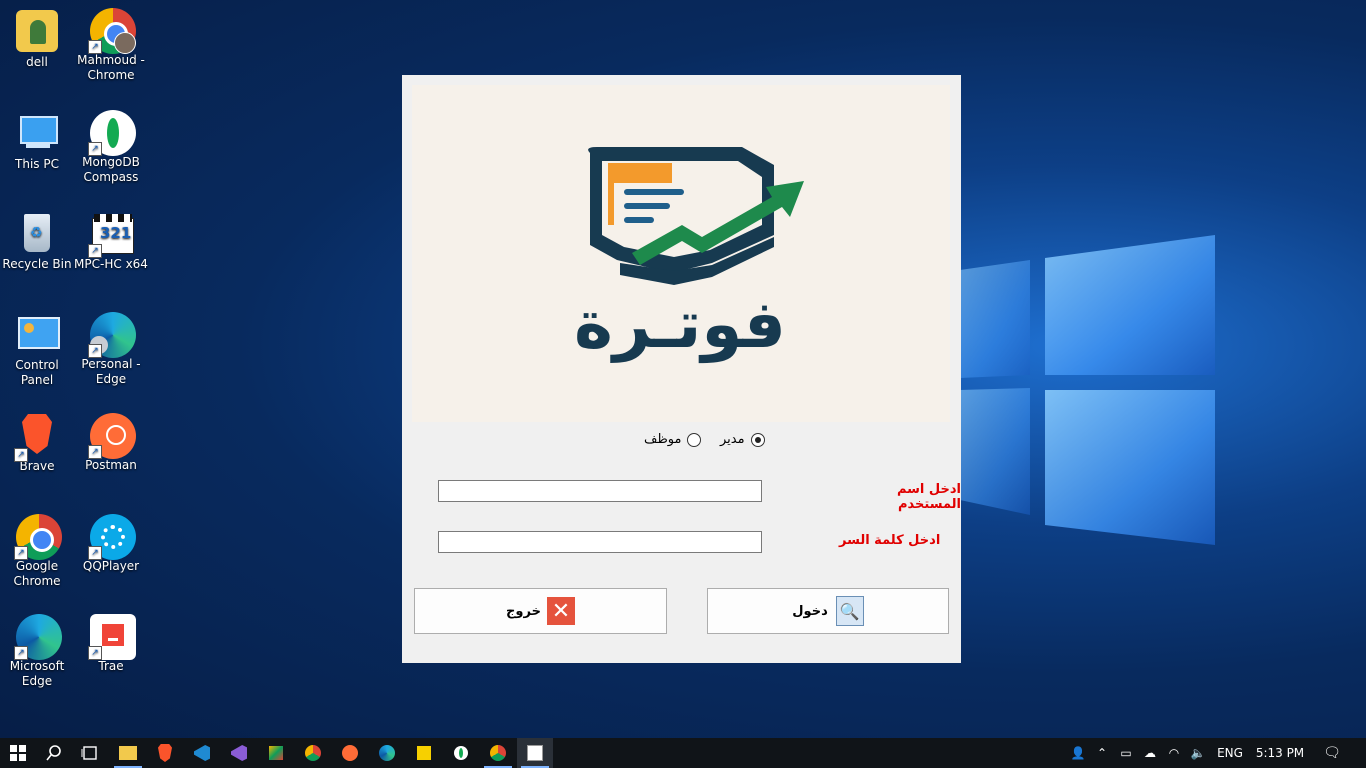 This screenshot has height=768, width=1366. I want to click on computer-icon, so click(37, 133).